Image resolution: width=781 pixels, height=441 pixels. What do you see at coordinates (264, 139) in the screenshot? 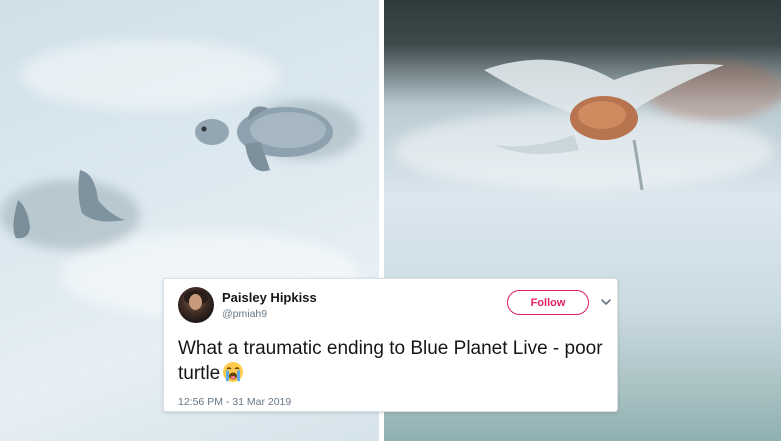
I see `turtle-hatchling-icon` at bounding box center [264, 139].